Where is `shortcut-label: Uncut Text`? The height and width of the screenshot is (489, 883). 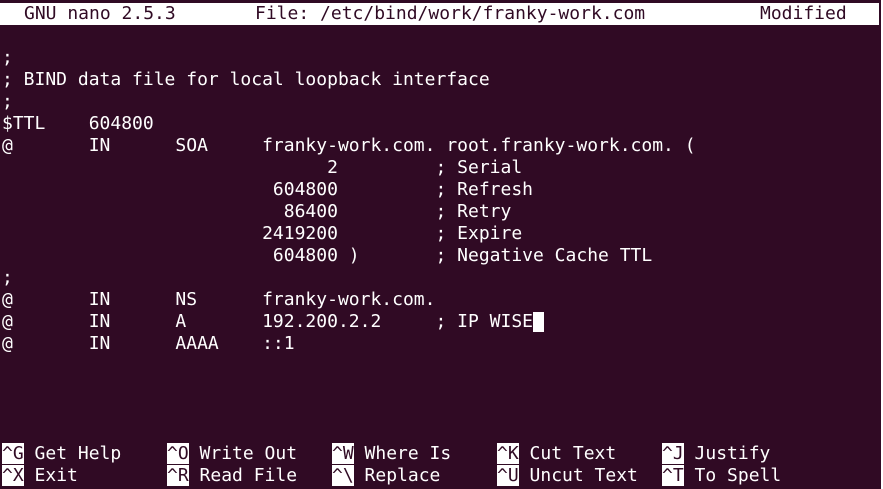
shortcut-label: Uncut Text is located at coordinates (578, 475).